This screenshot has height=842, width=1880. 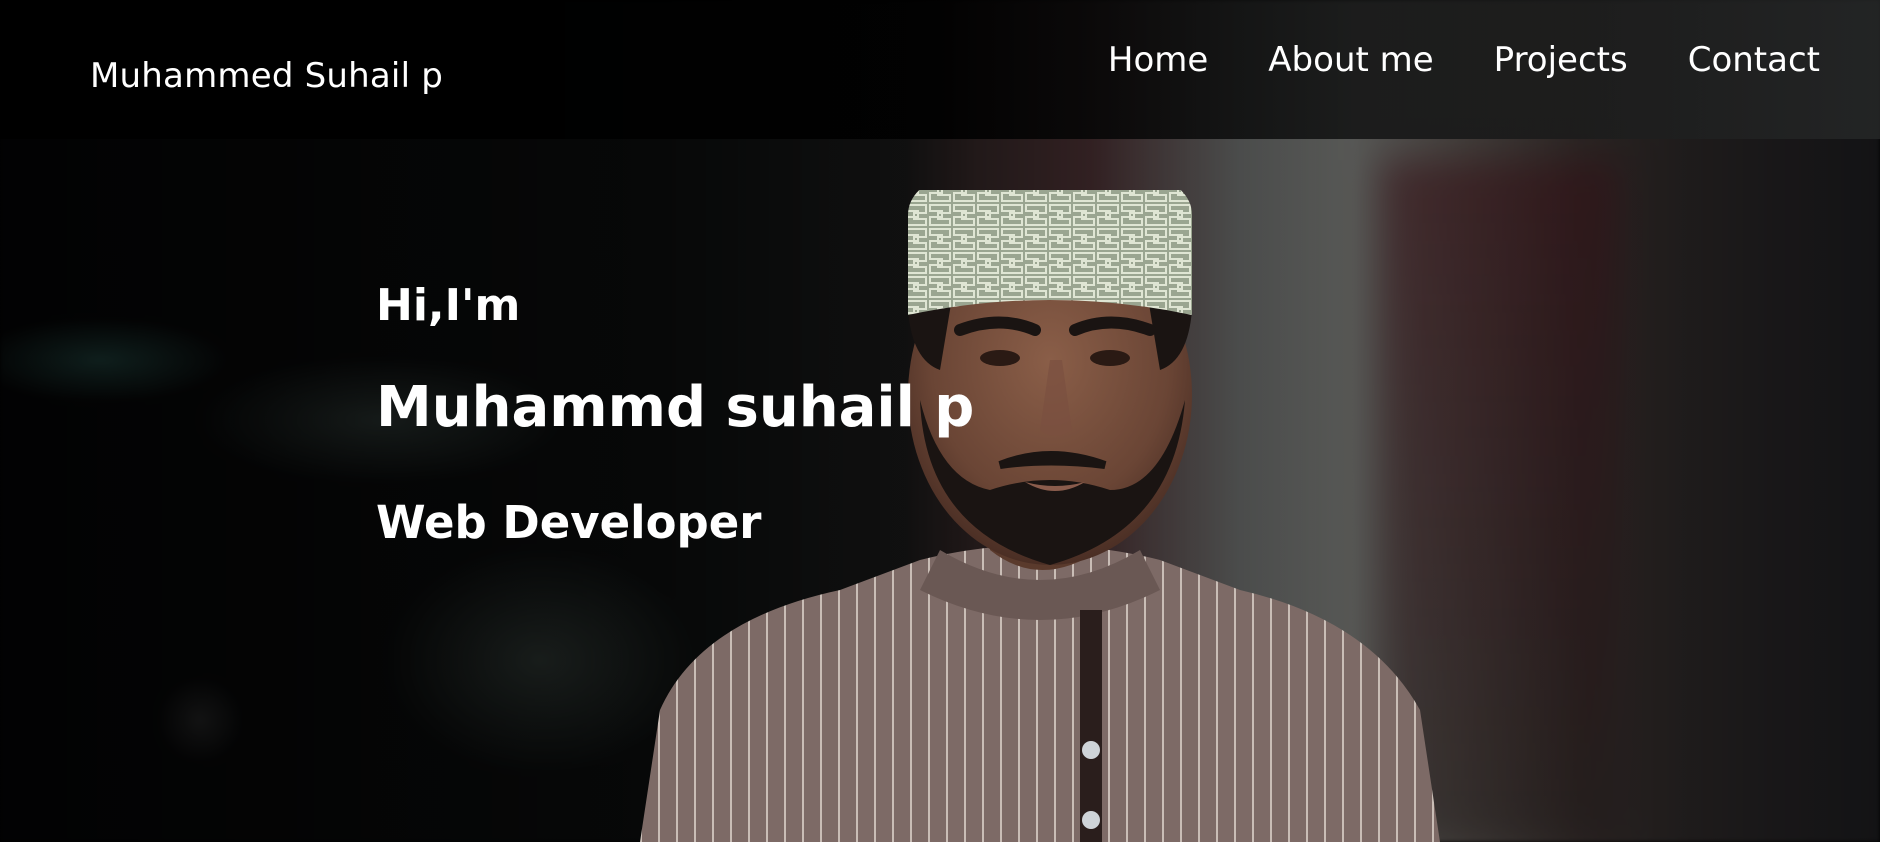 What do you see at coordinates (1350, 60) in the screenshot?
I see `nav-link-about-me: About me` at bounding box center [1350, 60].